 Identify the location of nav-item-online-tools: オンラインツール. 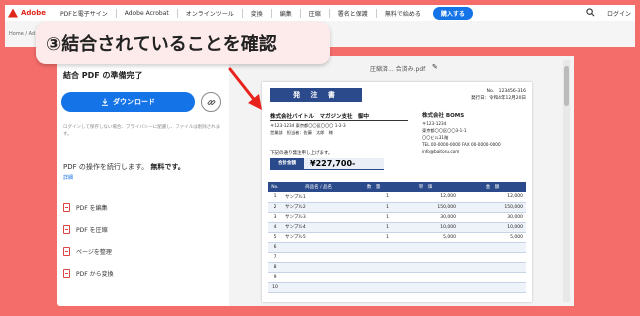
(210, 13).